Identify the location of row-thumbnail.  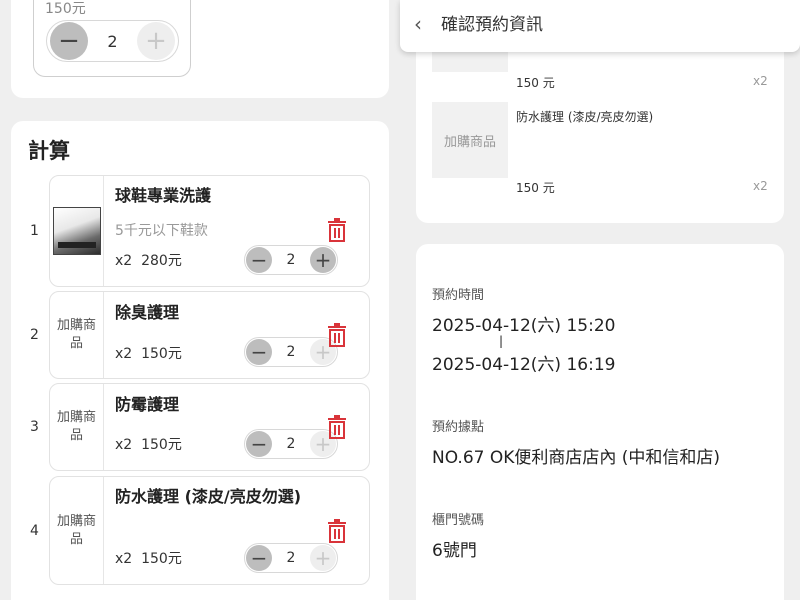
(77, 231).